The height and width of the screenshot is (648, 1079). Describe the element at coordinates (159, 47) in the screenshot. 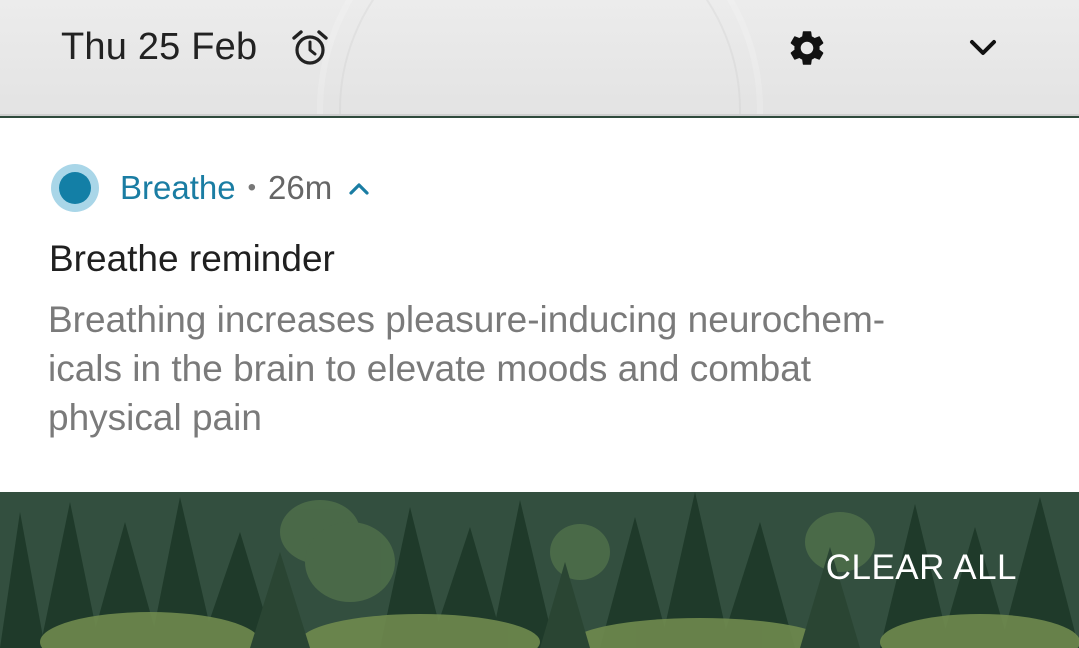

I see `date-text: Thu 25 Feb` at that location.